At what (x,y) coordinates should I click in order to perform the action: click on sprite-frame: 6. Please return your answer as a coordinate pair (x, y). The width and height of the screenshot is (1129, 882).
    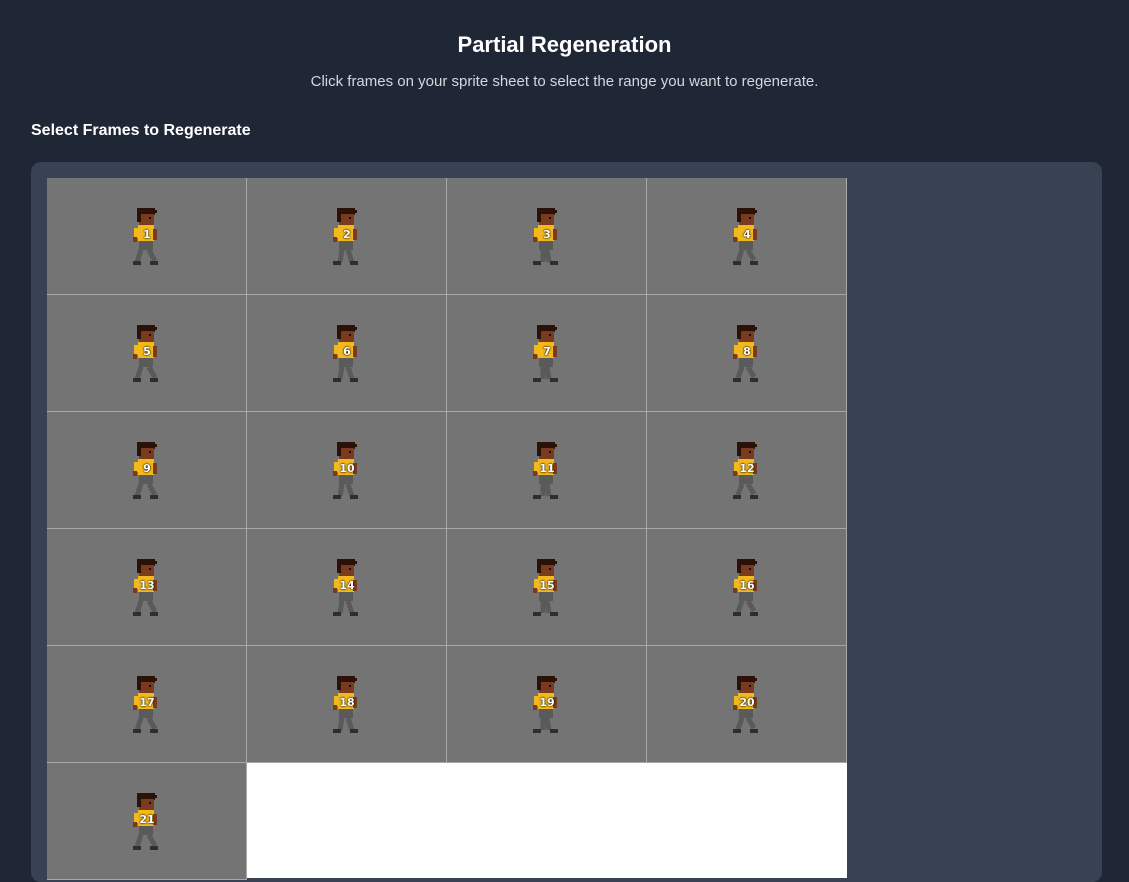
    Looking at the image, I should click on (347, 353).